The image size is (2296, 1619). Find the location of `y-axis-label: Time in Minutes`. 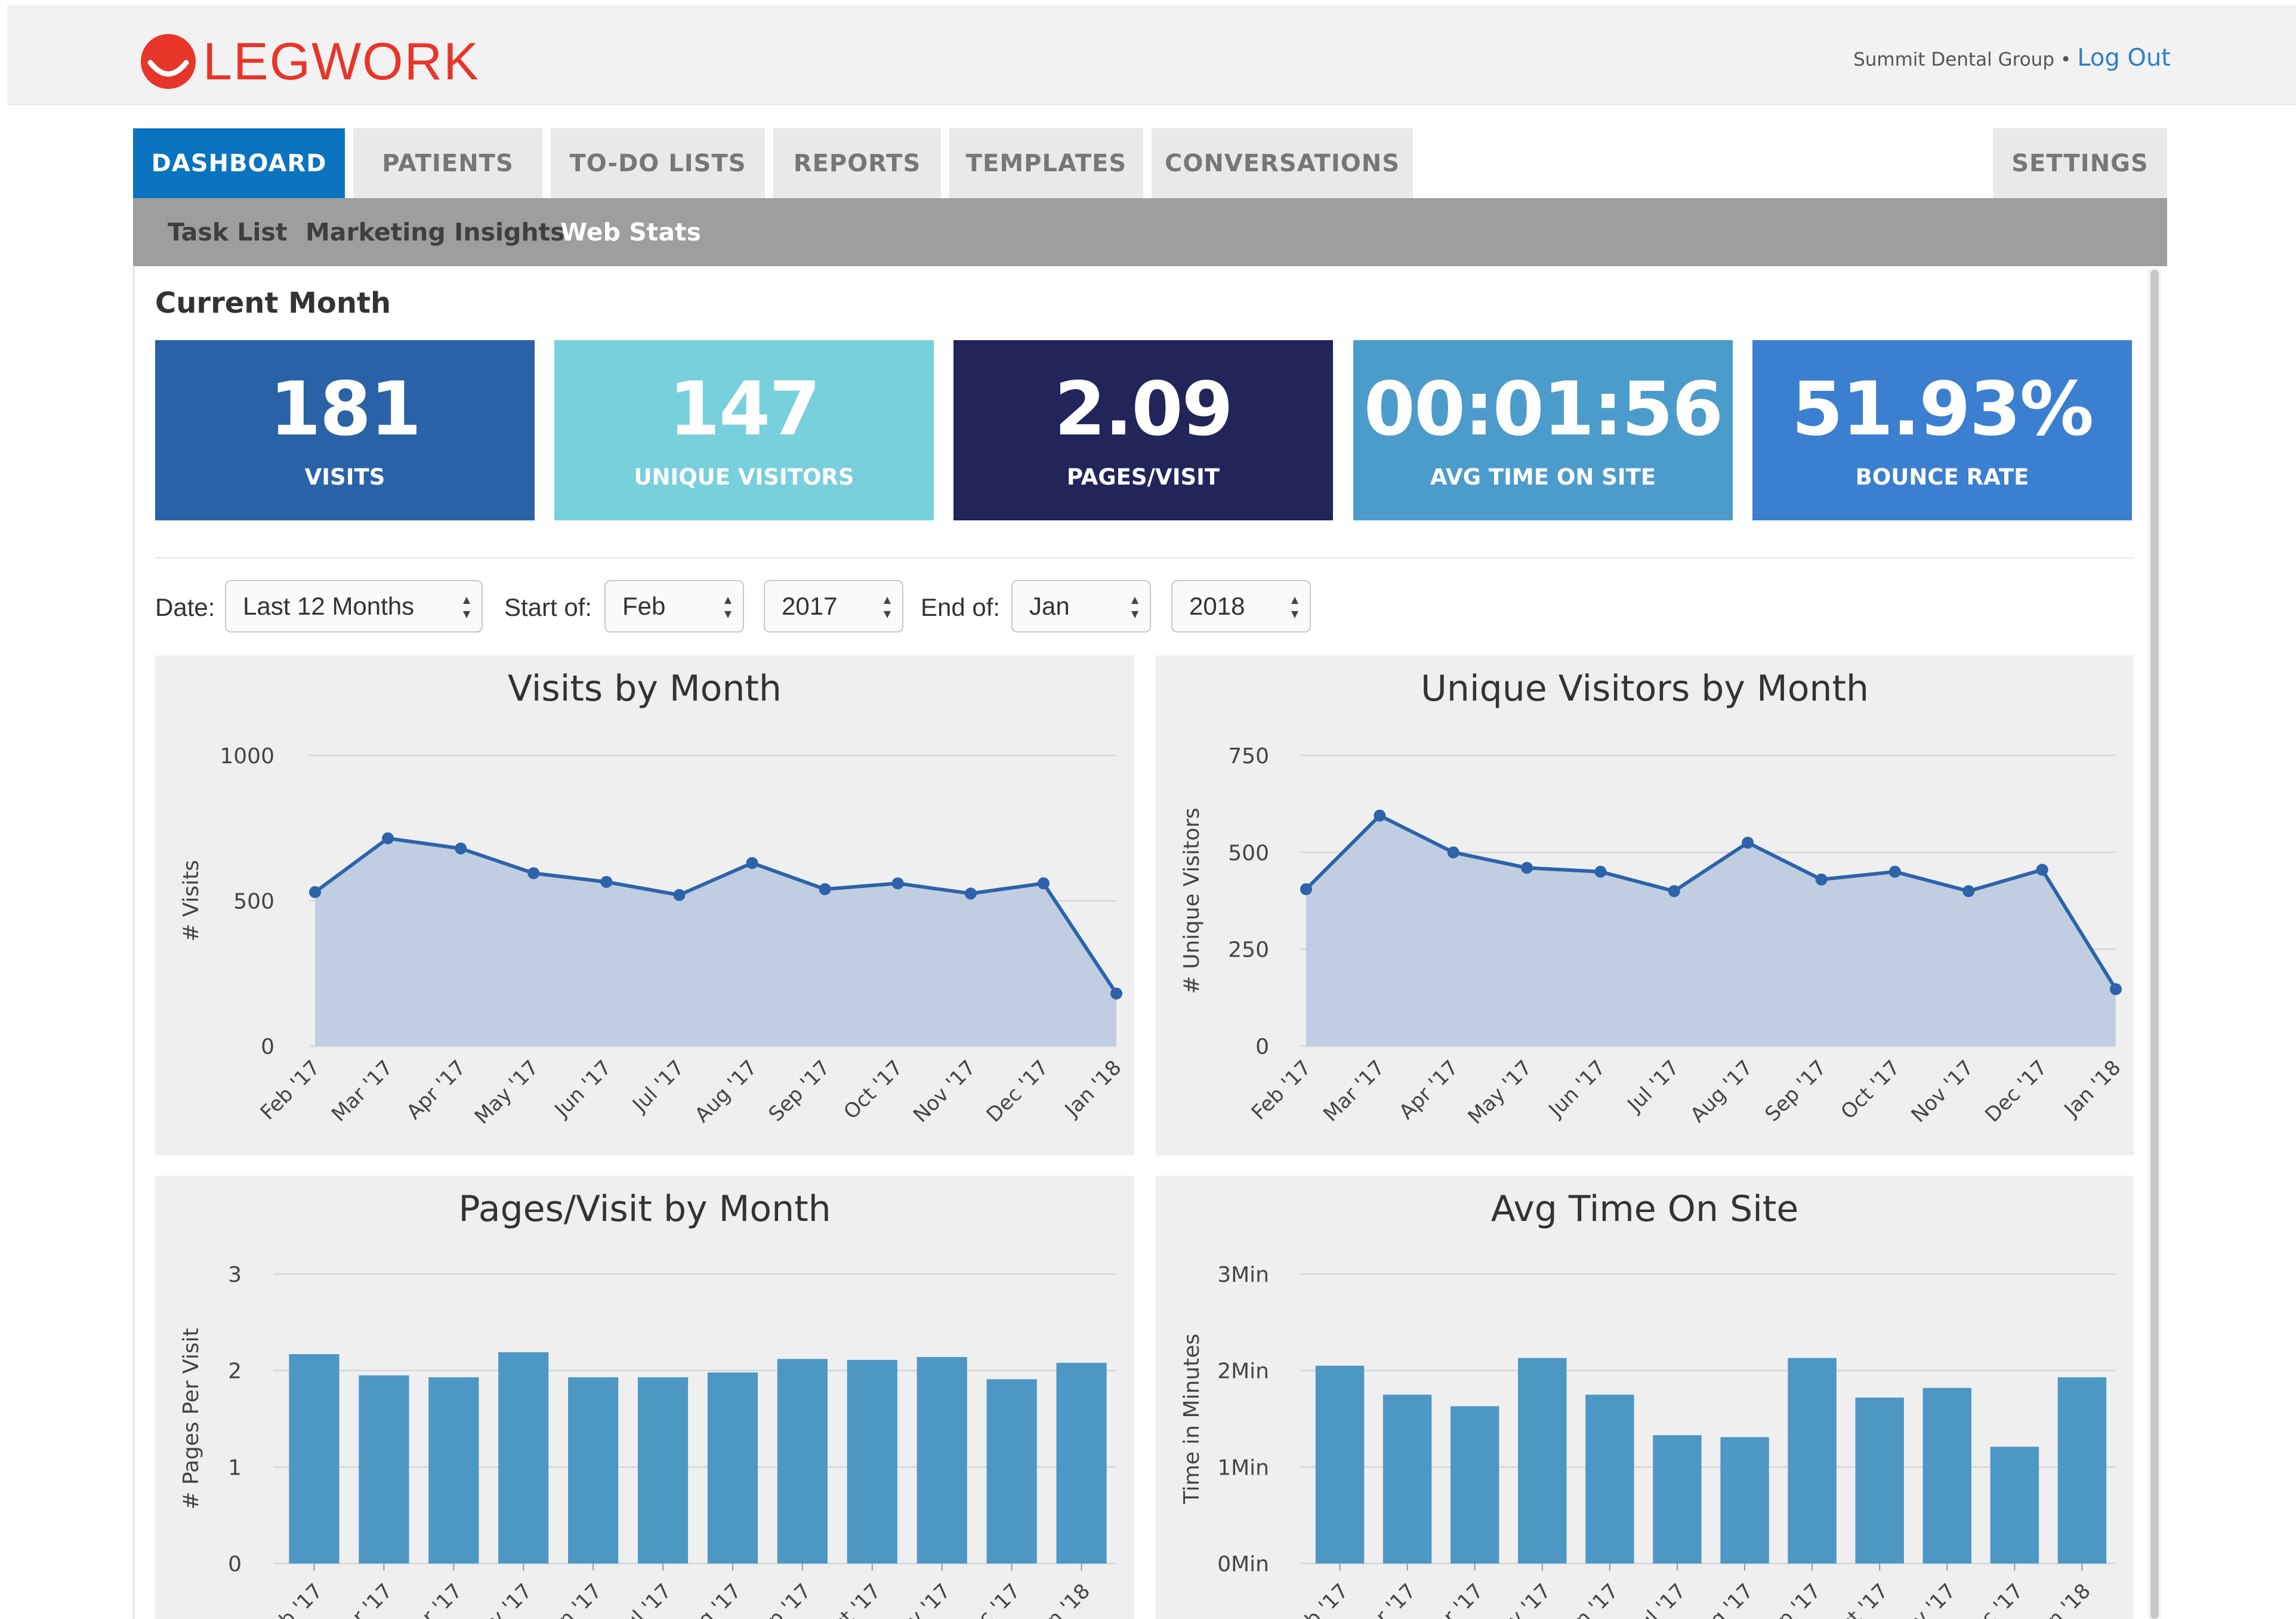

y-axis-label: Time in Minutes is located at coordinates (1192, 1419).